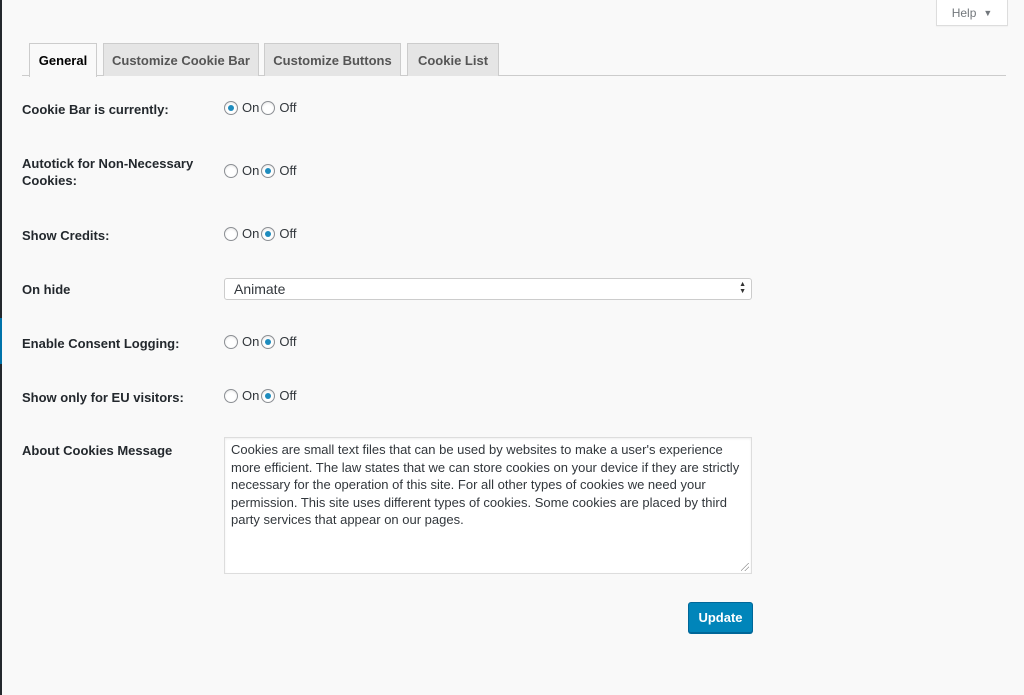  What do you see at coordinates (231, 107) in the screenshot?
I see `cookie-bar-on-radio` at bounding box center [231, 107].